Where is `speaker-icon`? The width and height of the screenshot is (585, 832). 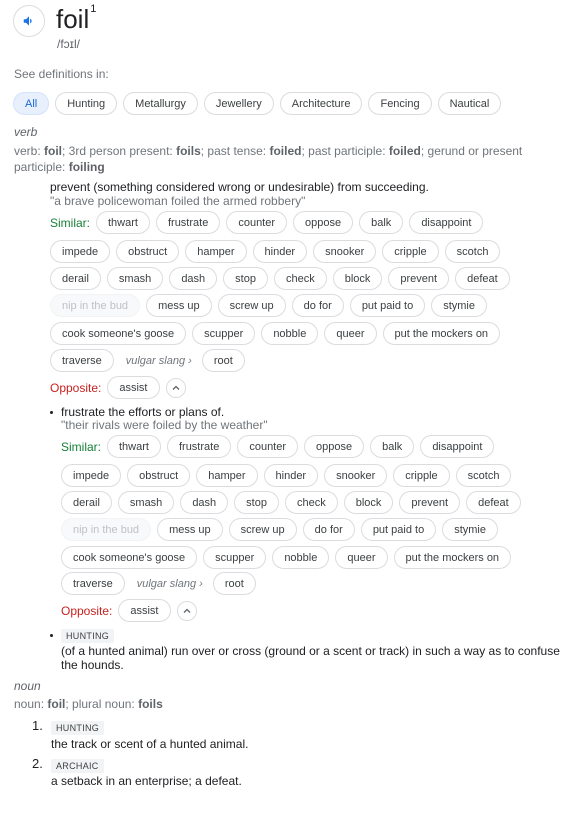
speaker-icon is located at coordinates (27, 21).